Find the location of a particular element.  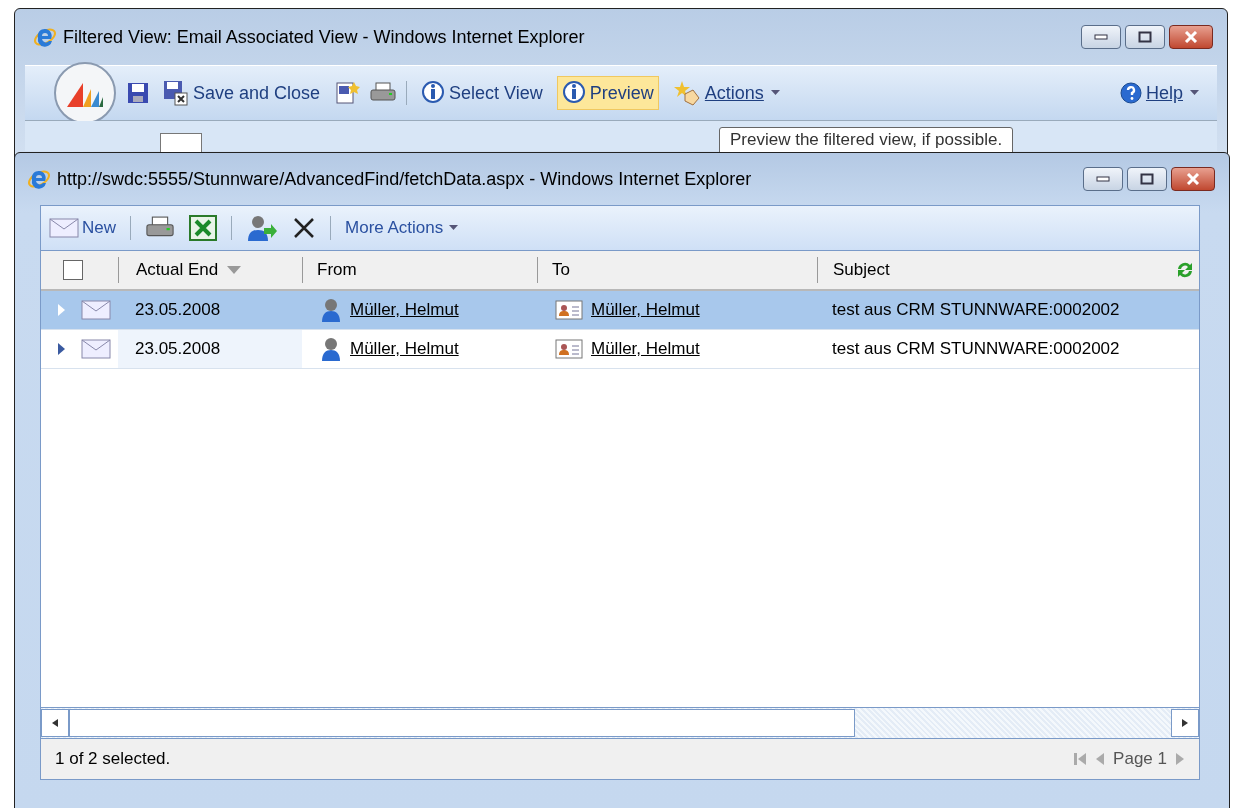

left-arrow-icon is located at coordinates (55, 723).